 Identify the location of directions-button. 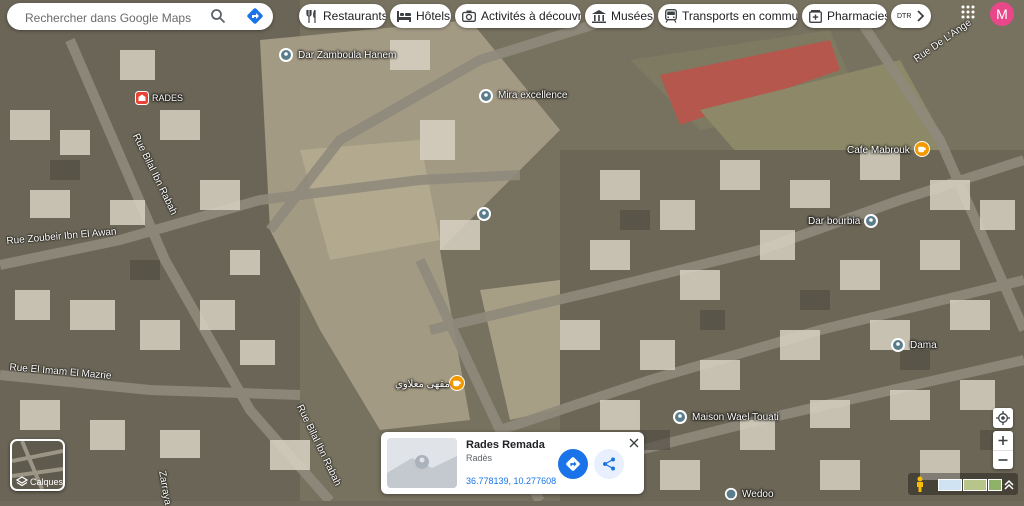
(573, 464).